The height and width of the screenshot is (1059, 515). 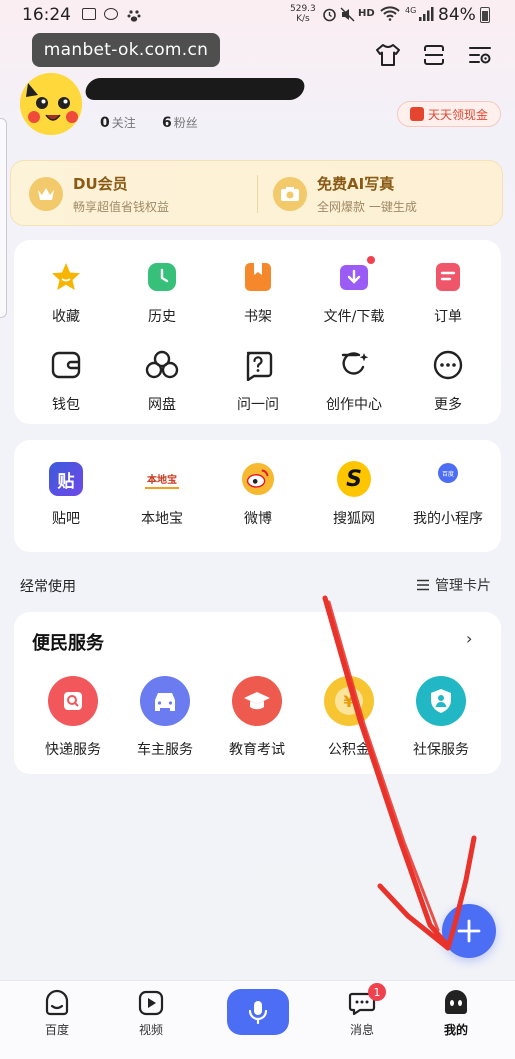 I want to click on cloud-drive-item: 网盘, so click(x=162, y=381).